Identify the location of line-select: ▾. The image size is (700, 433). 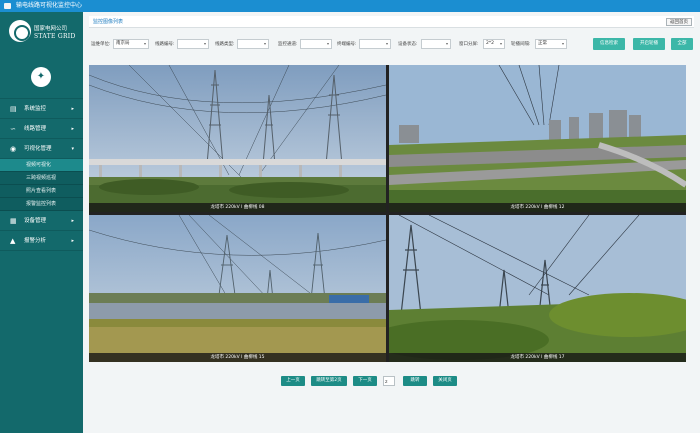
(193, 44).